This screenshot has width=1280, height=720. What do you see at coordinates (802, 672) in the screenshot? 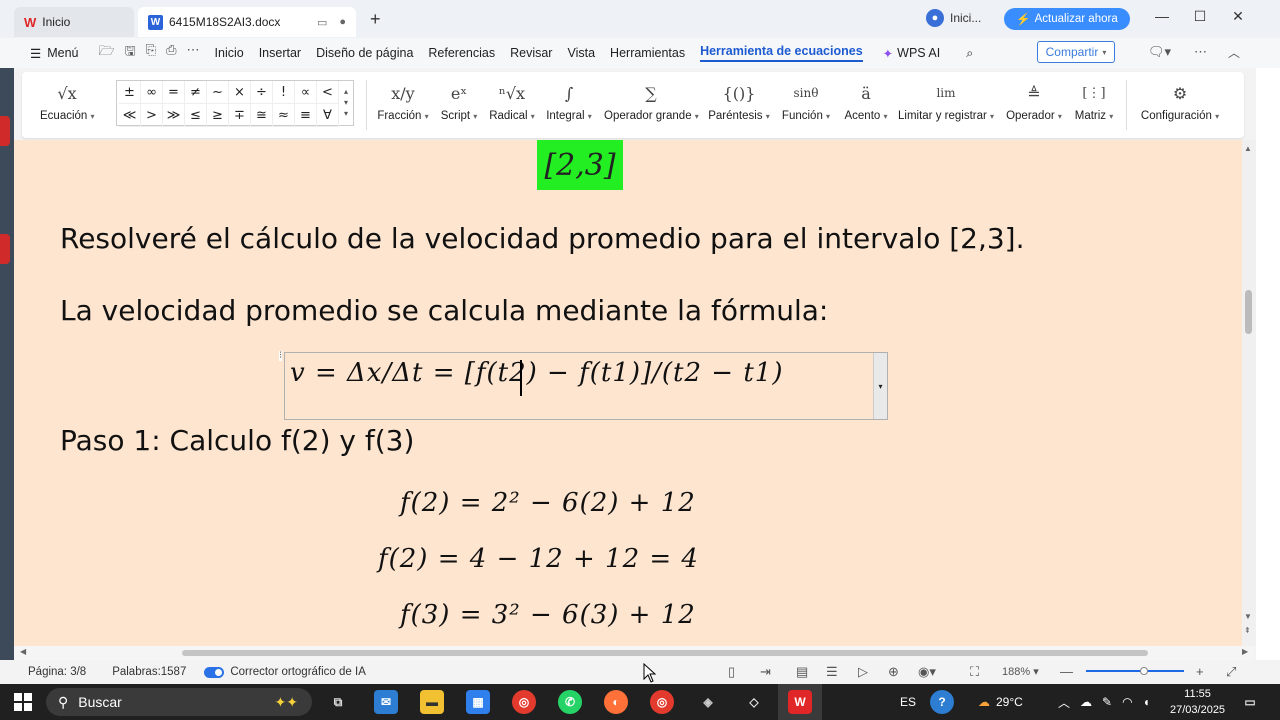
I see `page-view-icon: ▤` at bounding box center [802, 672].